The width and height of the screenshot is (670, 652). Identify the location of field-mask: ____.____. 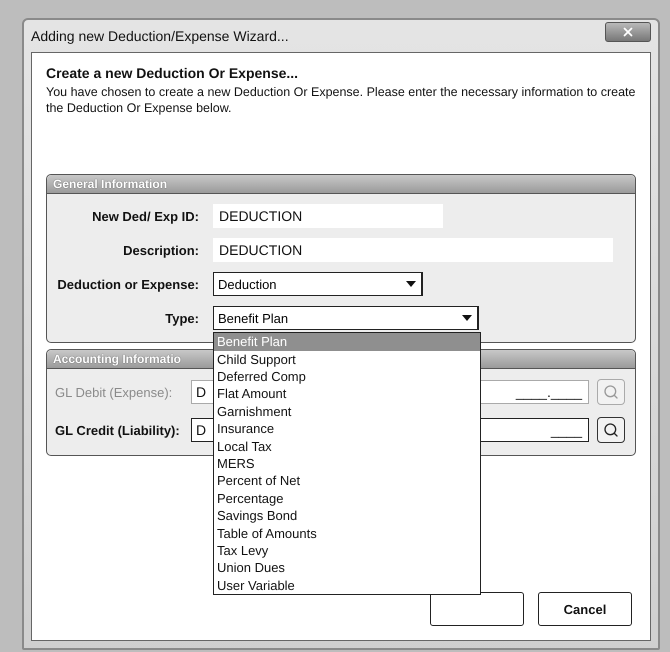
(549, 392).